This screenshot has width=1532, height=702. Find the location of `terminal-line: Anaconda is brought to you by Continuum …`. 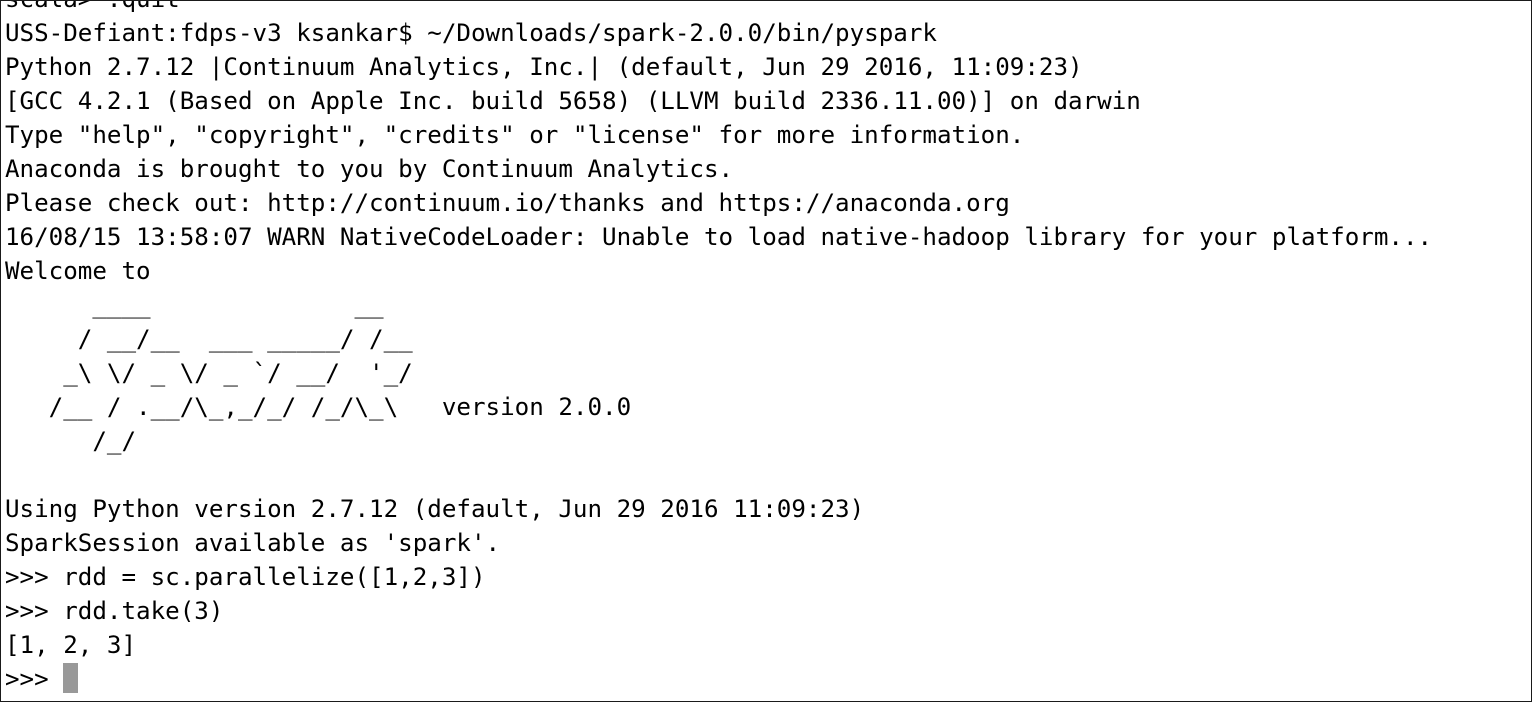

terminal-line: Anaconda is brought to you by Continuum … is located at coordinates (369, 169).